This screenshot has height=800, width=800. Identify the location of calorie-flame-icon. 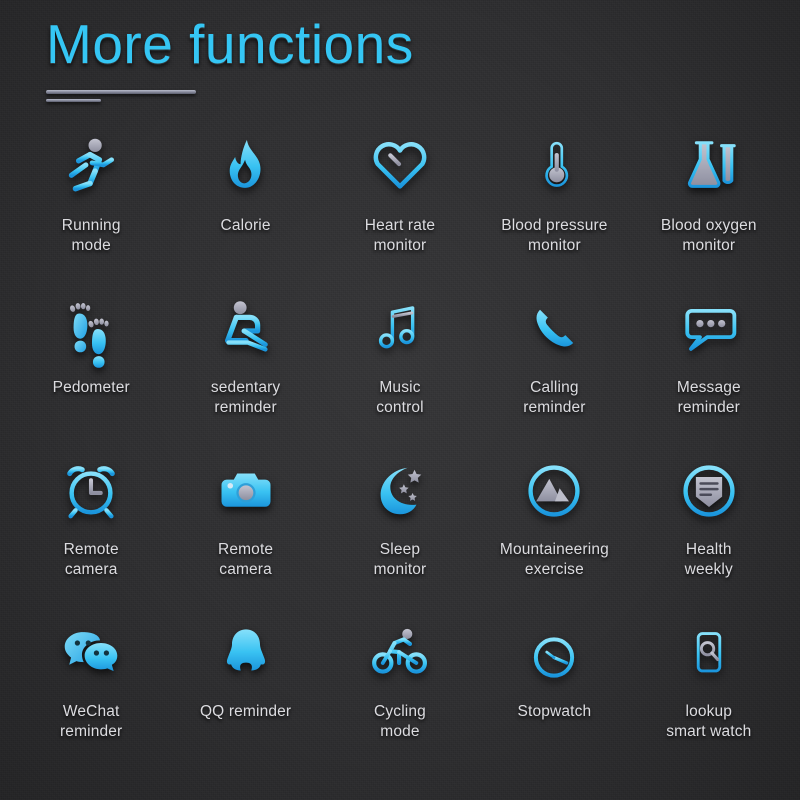
(246, 167).